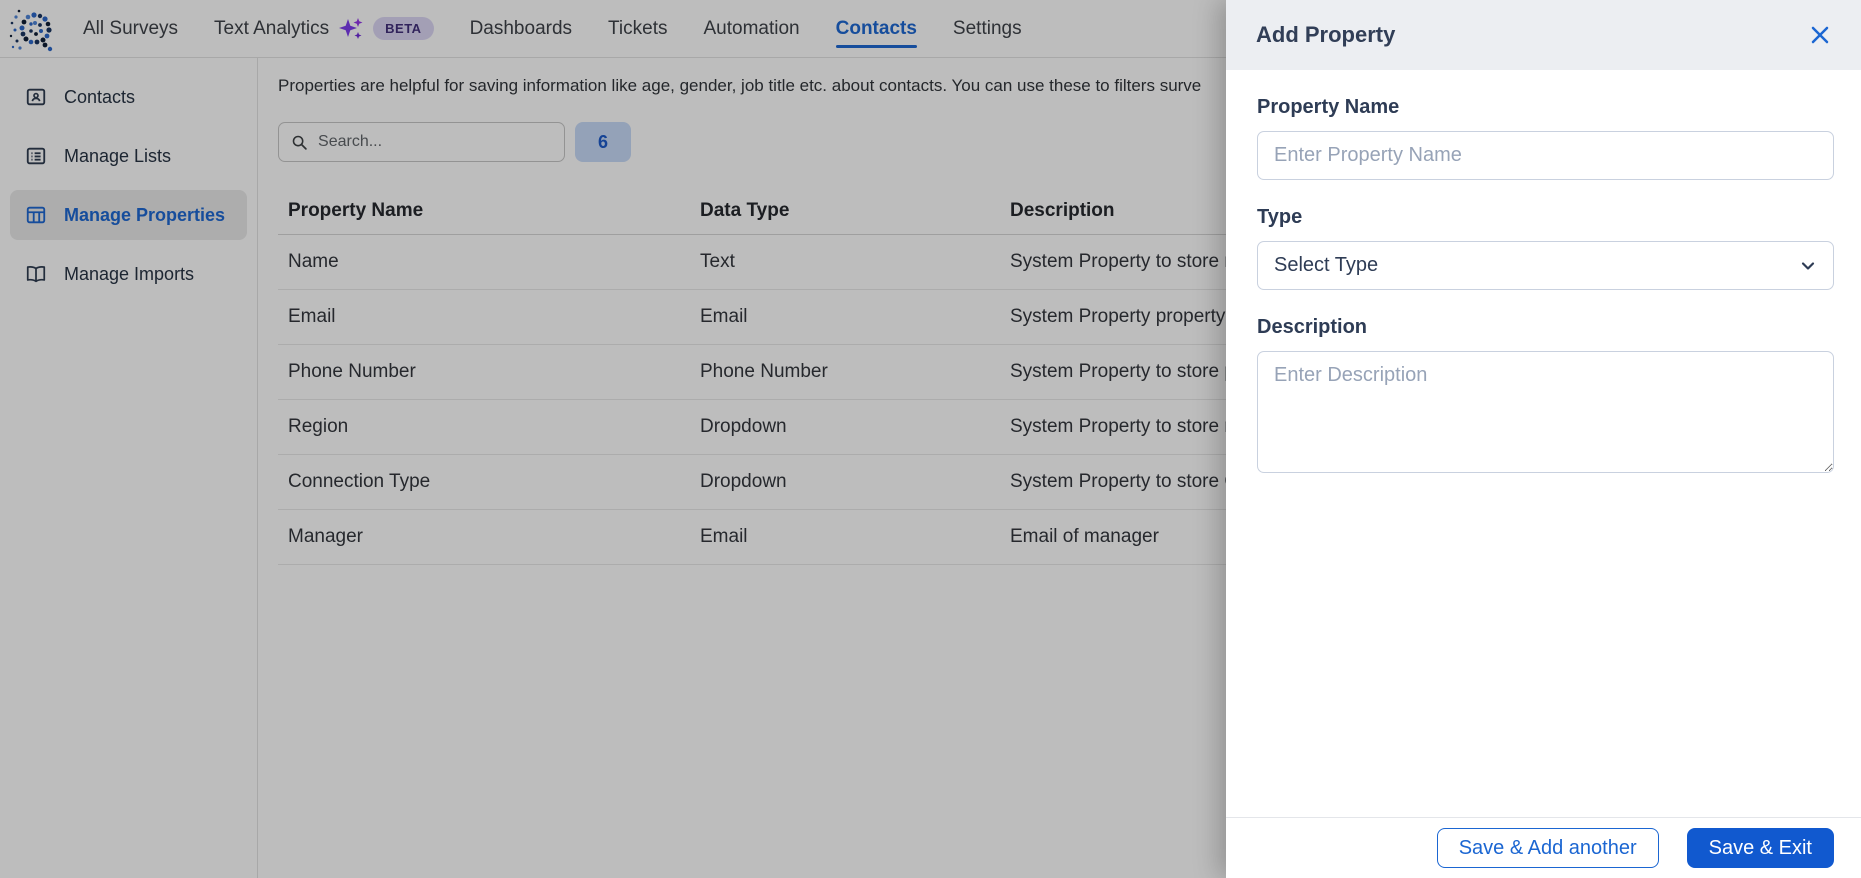  Describe the element at coordinates (1326, 34) in the screenshot. I see `drawer-title: Add Property` at that location.